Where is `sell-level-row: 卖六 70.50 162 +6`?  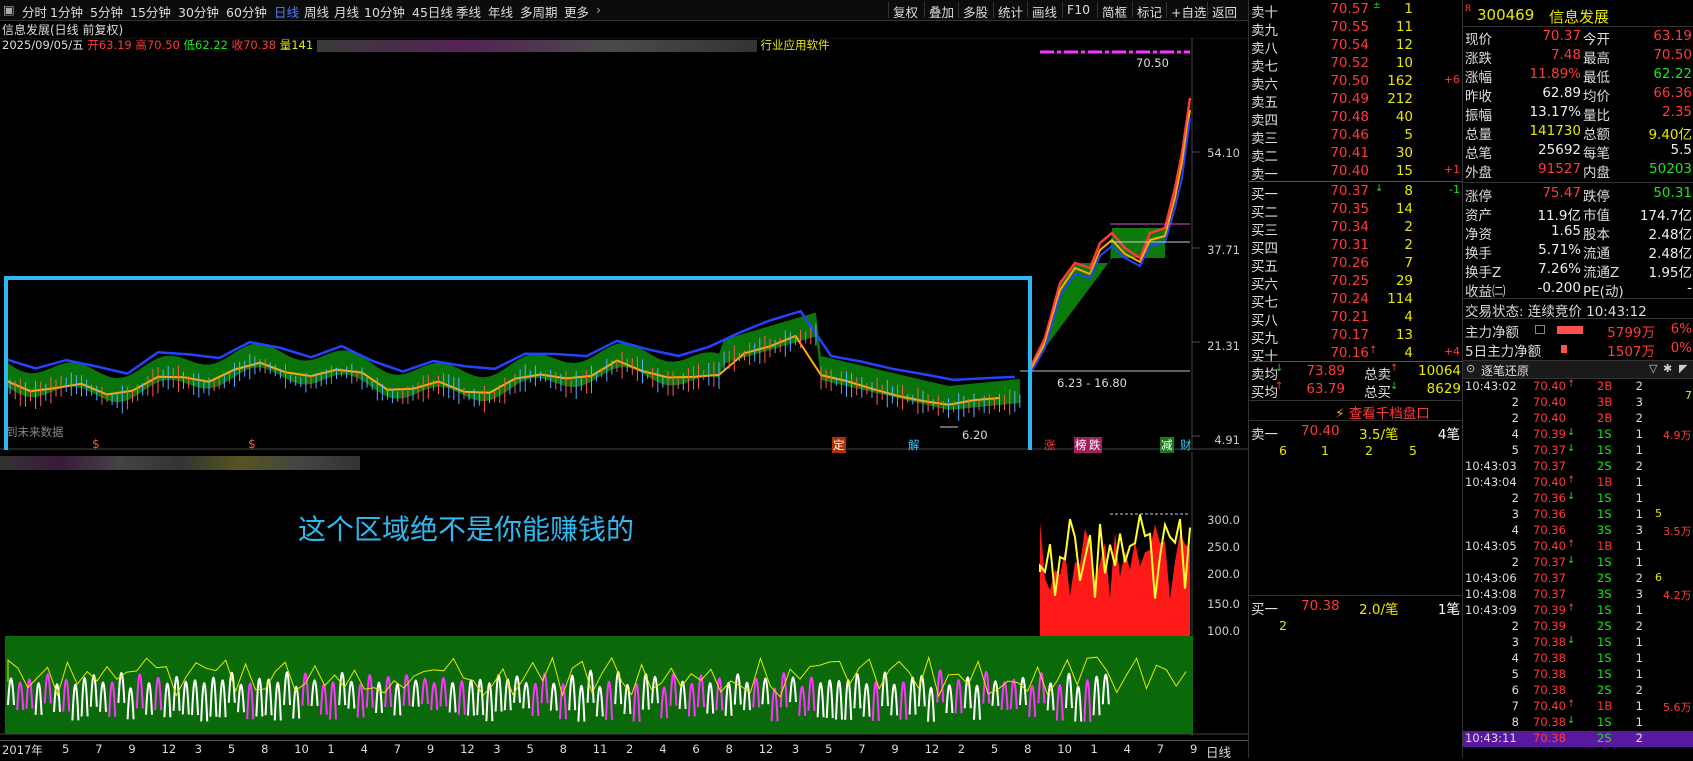
sell-level-row: 卖六 70.50 162 +6 is located at coordinates (1356, 83).